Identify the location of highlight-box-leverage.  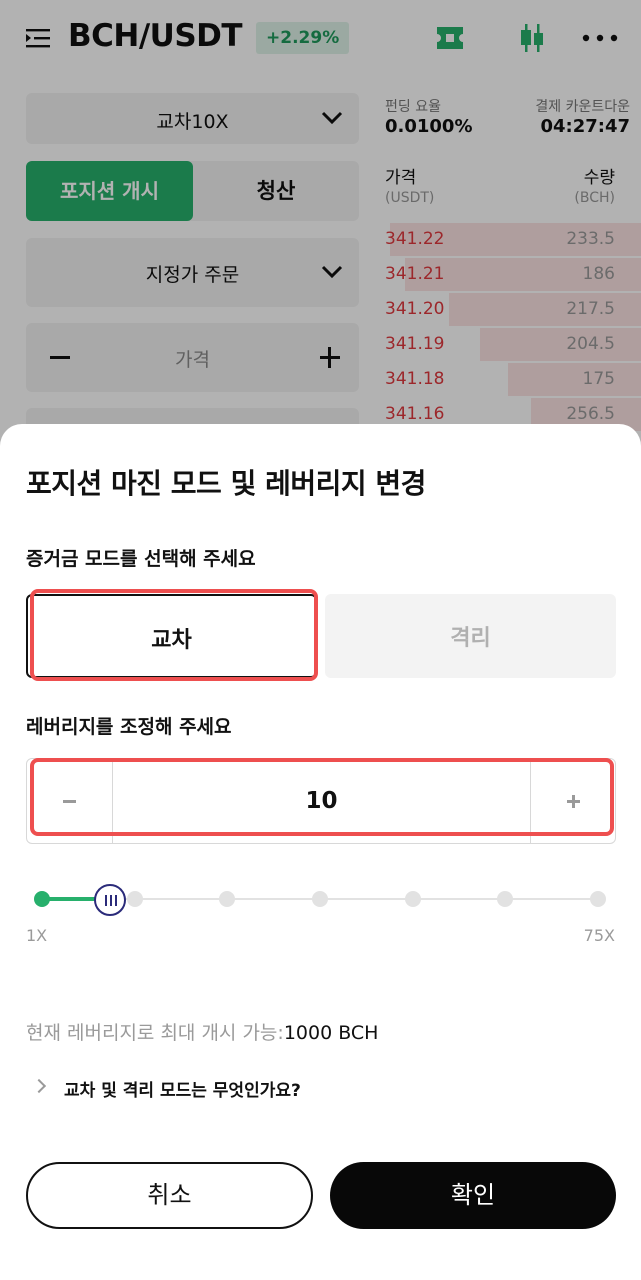
(322, 797).